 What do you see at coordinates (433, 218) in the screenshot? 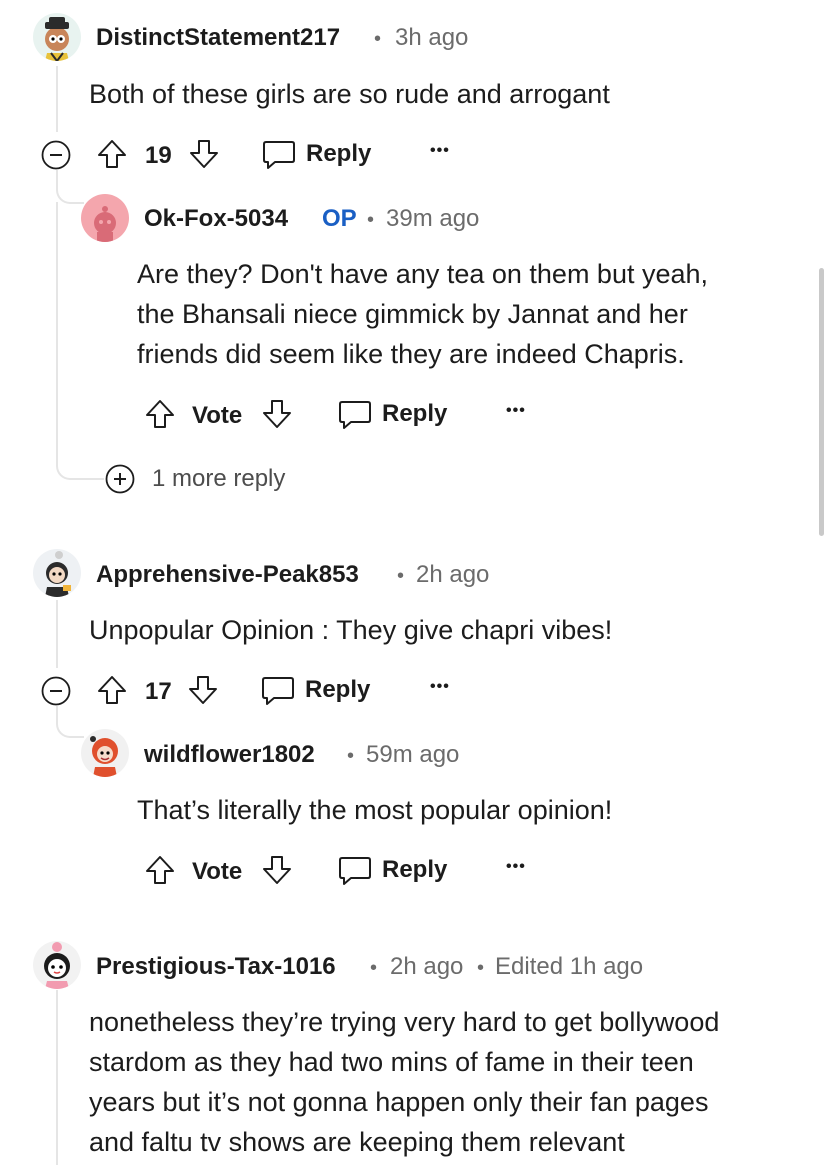
I see `reply-timestamp: 39m ago` at bounding box center [433, 218].